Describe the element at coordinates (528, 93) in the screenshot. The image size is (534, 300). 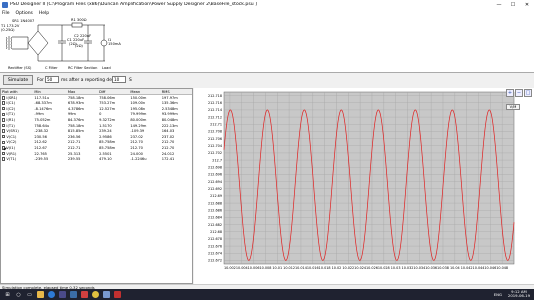
I see `zoom-fit-icon: □` at that location.